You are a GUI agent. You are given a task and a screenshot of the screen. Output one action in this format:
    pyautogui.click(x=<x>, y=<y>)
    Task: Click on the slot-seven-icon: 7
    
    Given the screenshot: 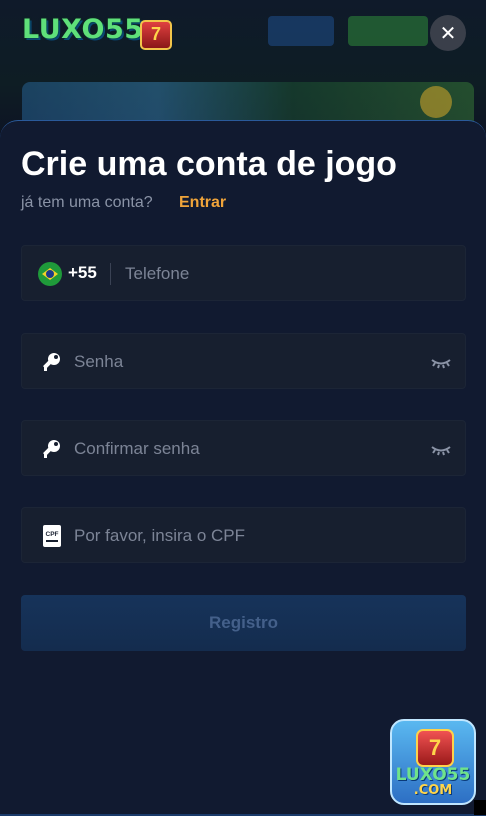 What is the action you would take?
    pyautogui.click(x=435, y=748)
    